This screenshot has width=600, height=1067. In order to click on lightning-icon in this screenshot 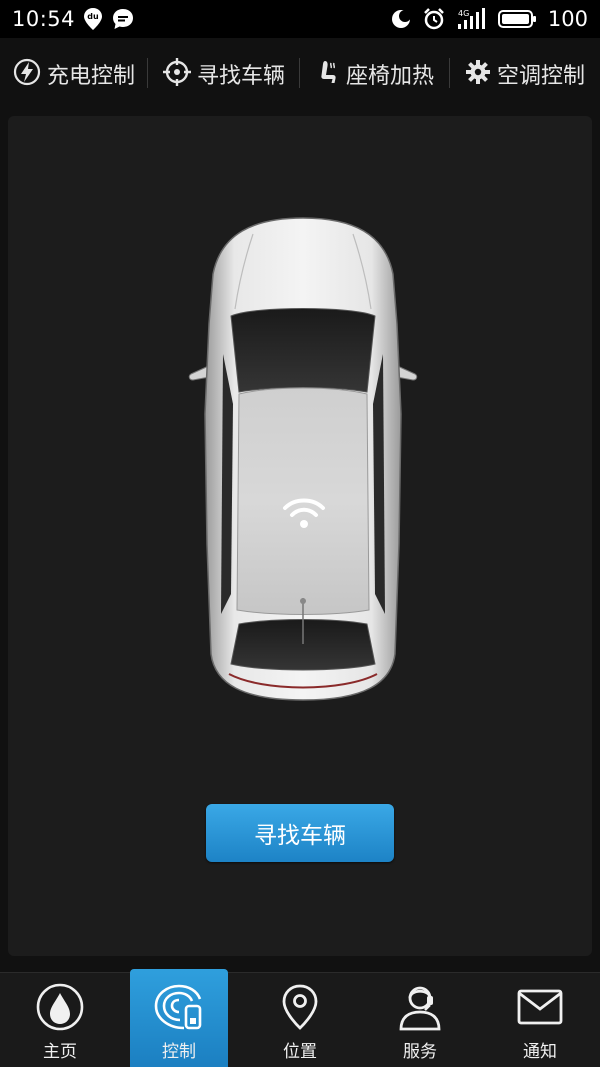, I will do `click(27, 74)`.